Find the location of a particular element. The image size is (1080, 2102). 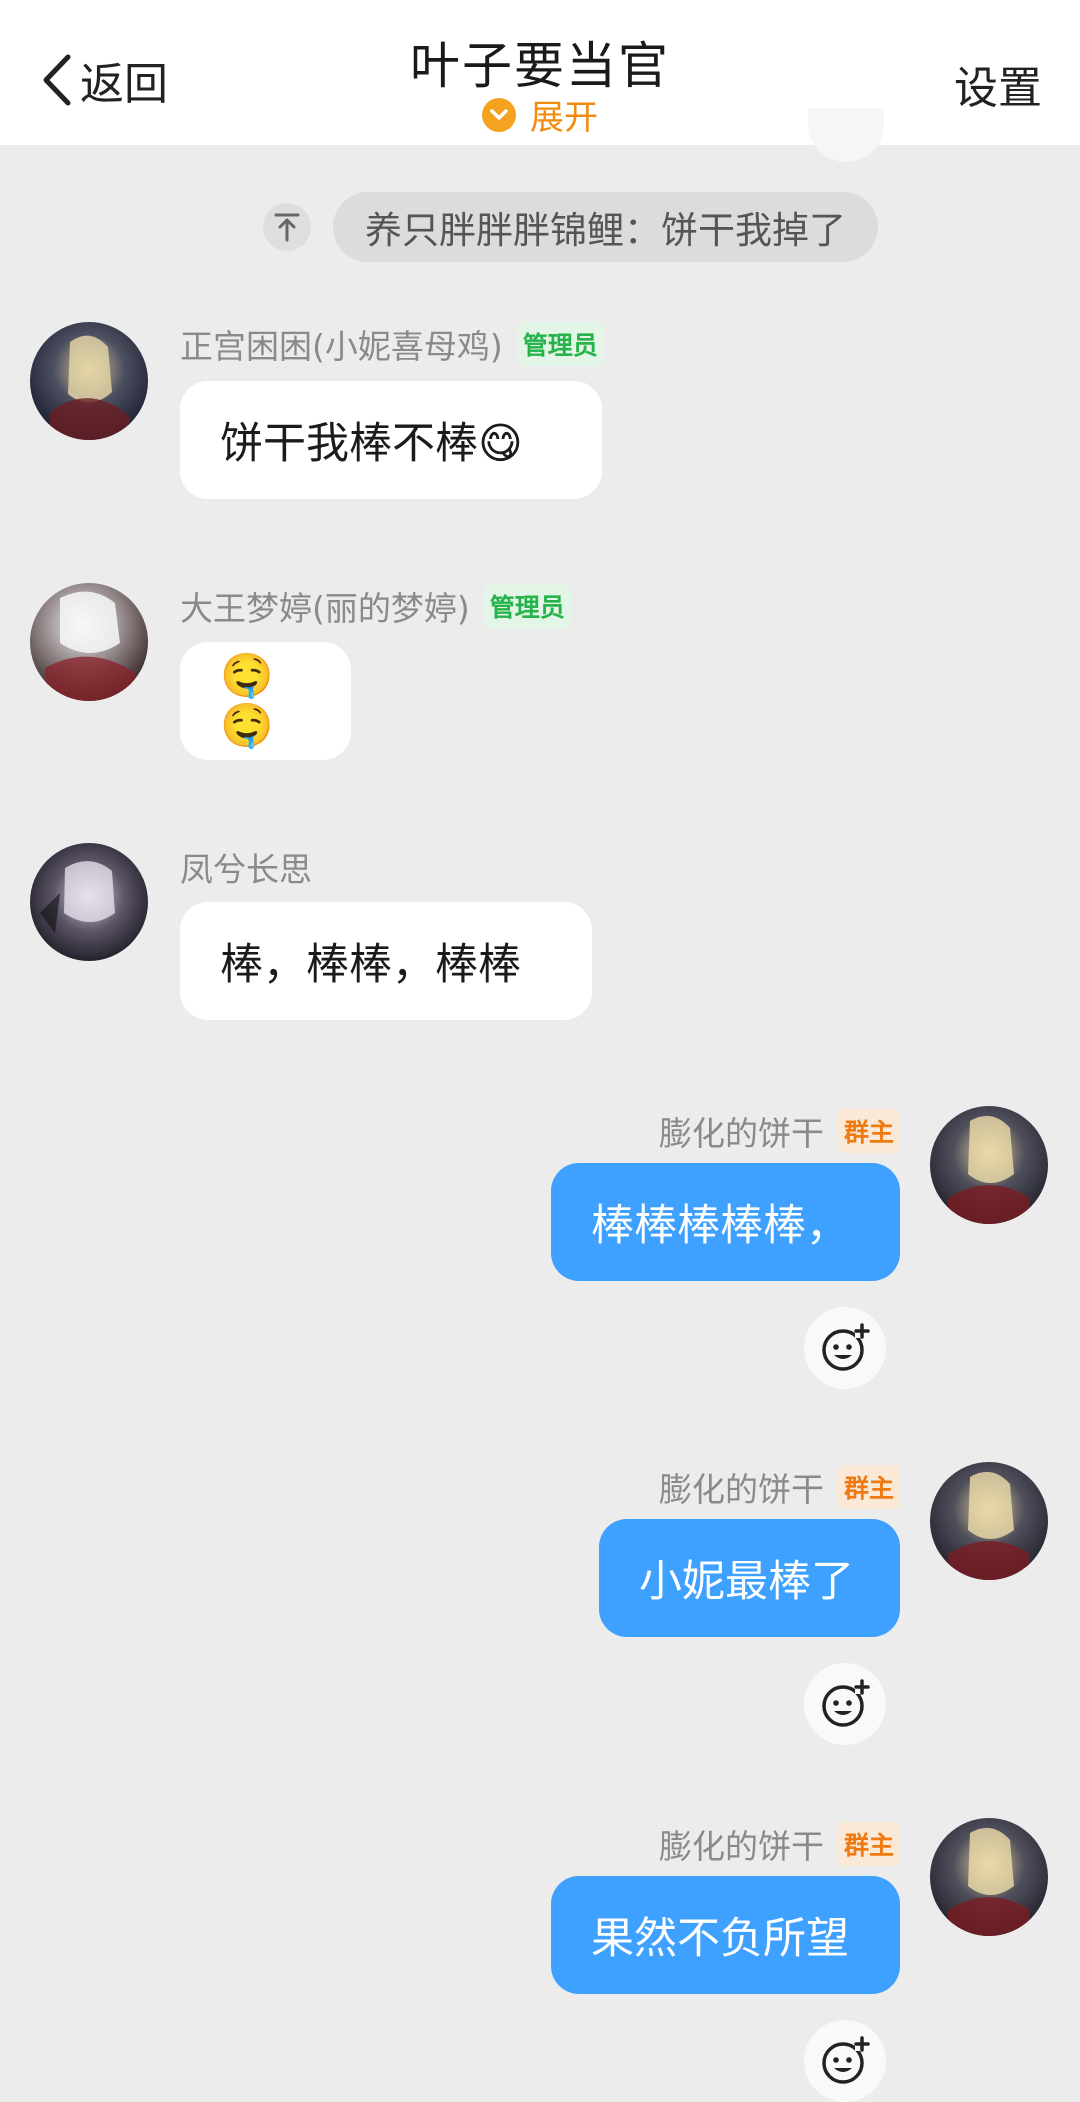

react-button-partial is located at coordinates (846, 135).